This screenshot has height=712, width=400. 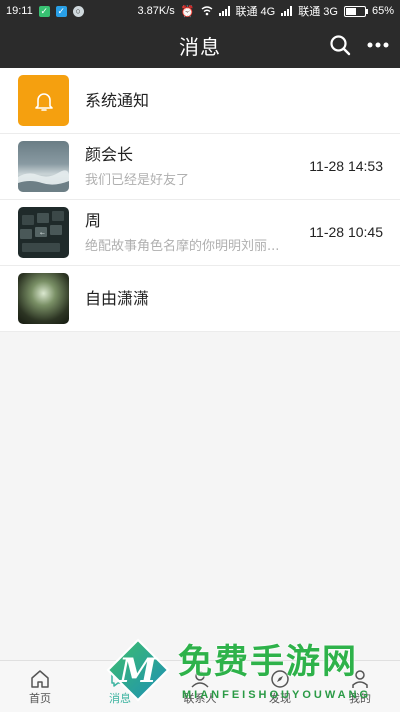 What do you see at coordinates (346, 166) in the screenshot?
I see `message-time: 11-28 14:53` at bounding box center [346, 166].